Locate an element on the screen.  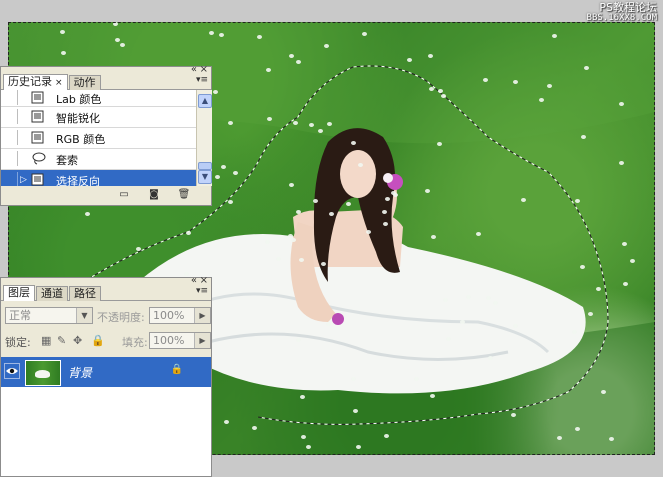
history-item-lab: Lab 颜色 is located at coordinates (98, 98).